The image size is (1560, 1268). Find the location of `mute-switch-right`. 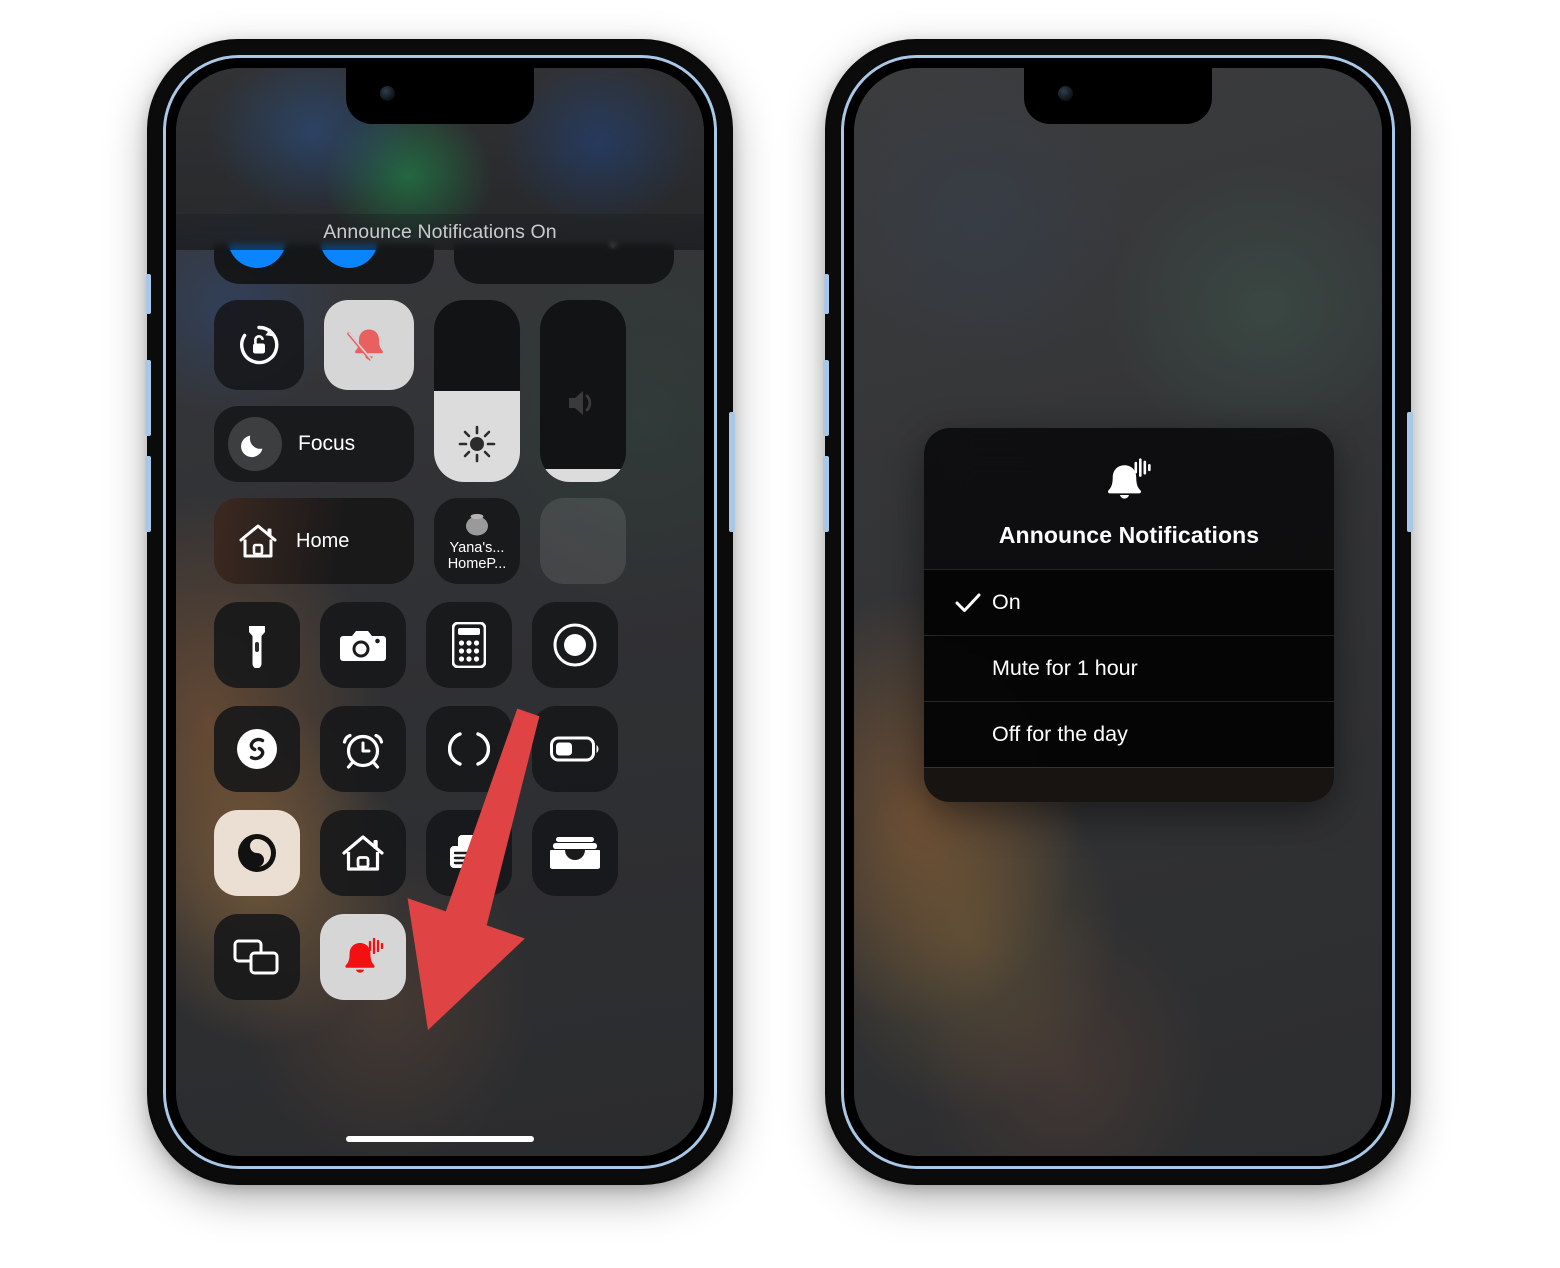

mute-switch-right is located at coordinates (826, 294).